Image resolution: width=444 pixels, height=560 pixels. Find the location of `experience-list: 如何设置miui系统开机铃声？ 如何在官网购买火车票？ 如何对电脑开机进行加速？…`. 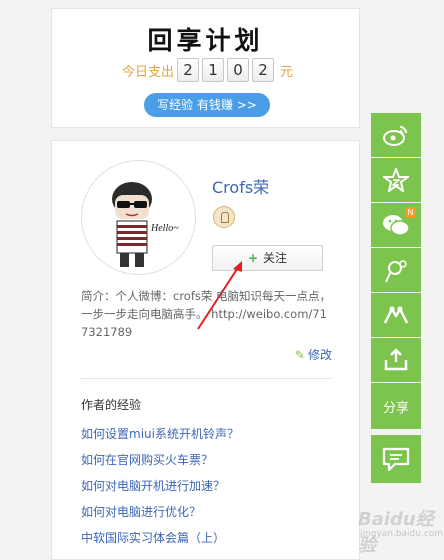

experience-list: 如何设置miui系统开机铃声？ 如何在官网购买火车票？ 如何对电脑开机进行加速？… is located at coordinates (160, 490).